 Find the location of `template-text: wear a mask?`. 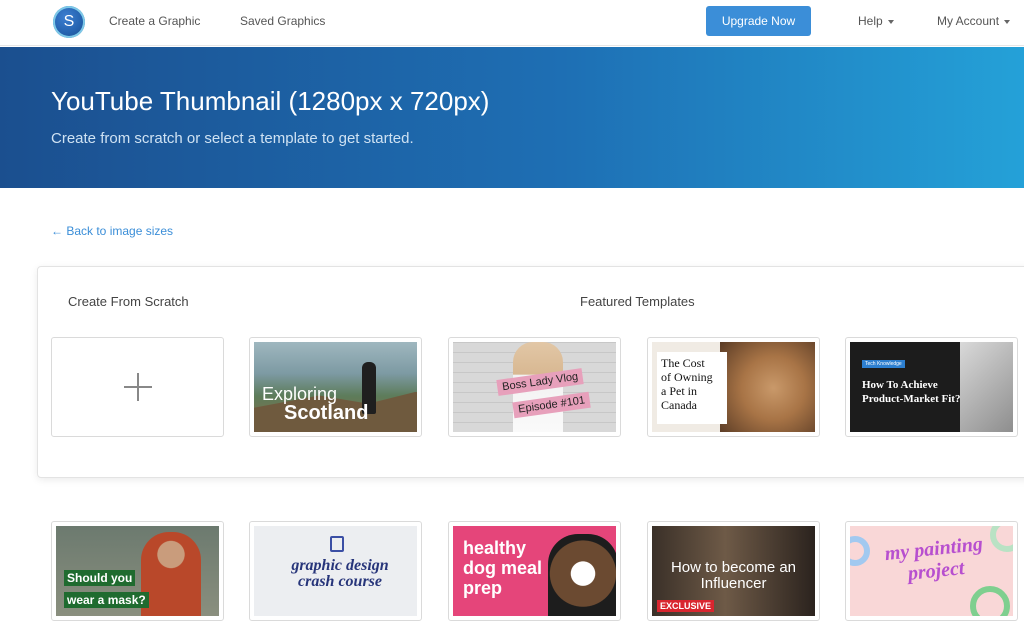

template-text: wear a mask? is located at coordinates (106, 600).